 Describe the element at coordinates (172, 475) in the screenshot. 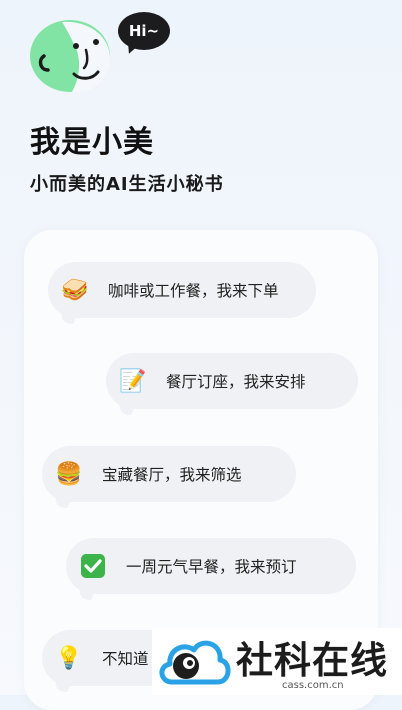

I see `feature-label: 宝藏餐厅，我来筛选` at that location.